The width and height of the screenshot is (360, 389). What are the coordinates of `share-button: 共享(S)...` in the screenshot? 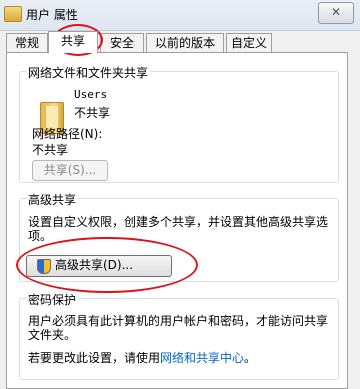 It's located at (70, 170).